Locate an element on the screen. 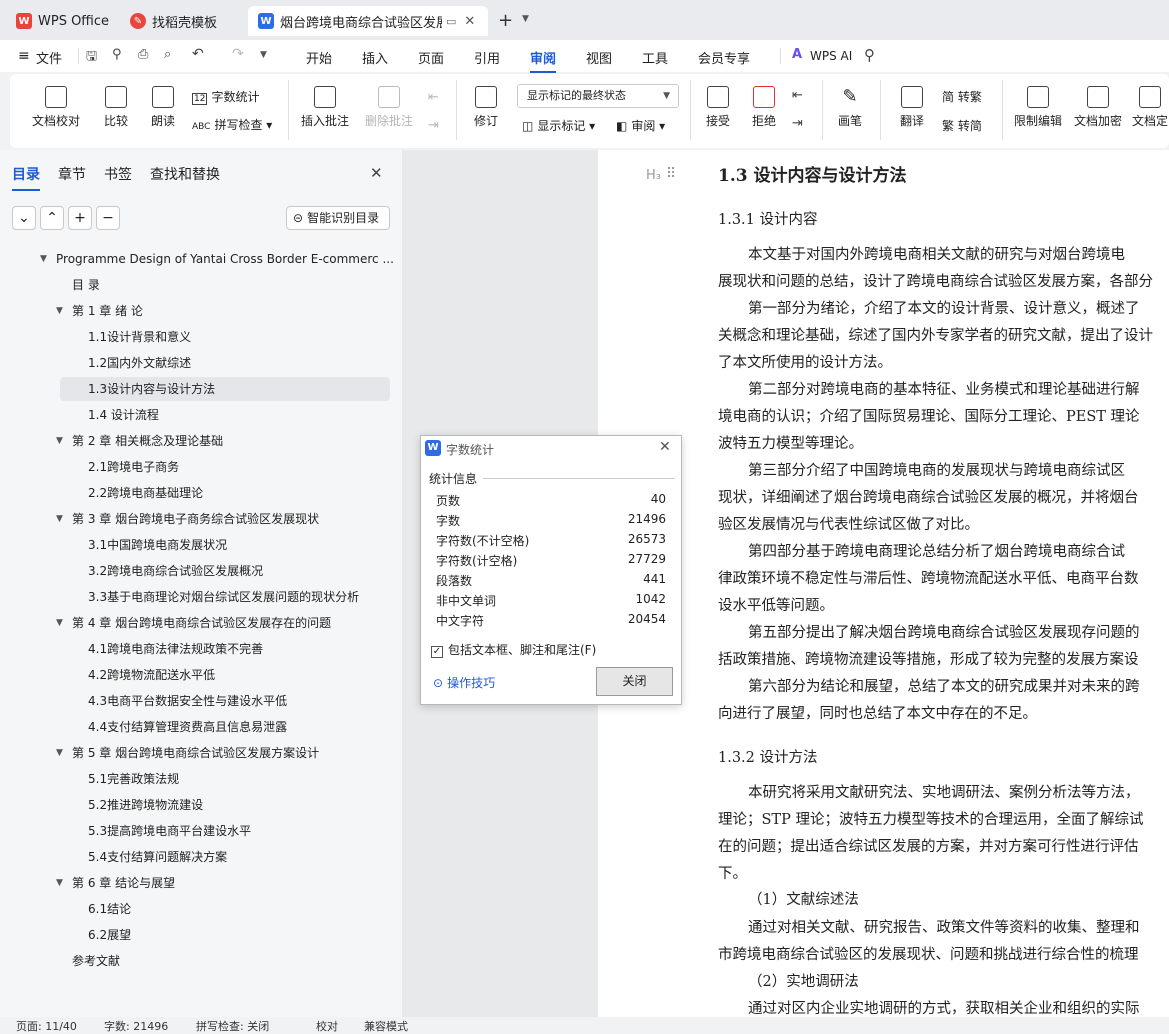 The height and width of the screenshot is (1034, 1169). toc-item: 1.4 设计流程 is located at coordinates (123, 415).